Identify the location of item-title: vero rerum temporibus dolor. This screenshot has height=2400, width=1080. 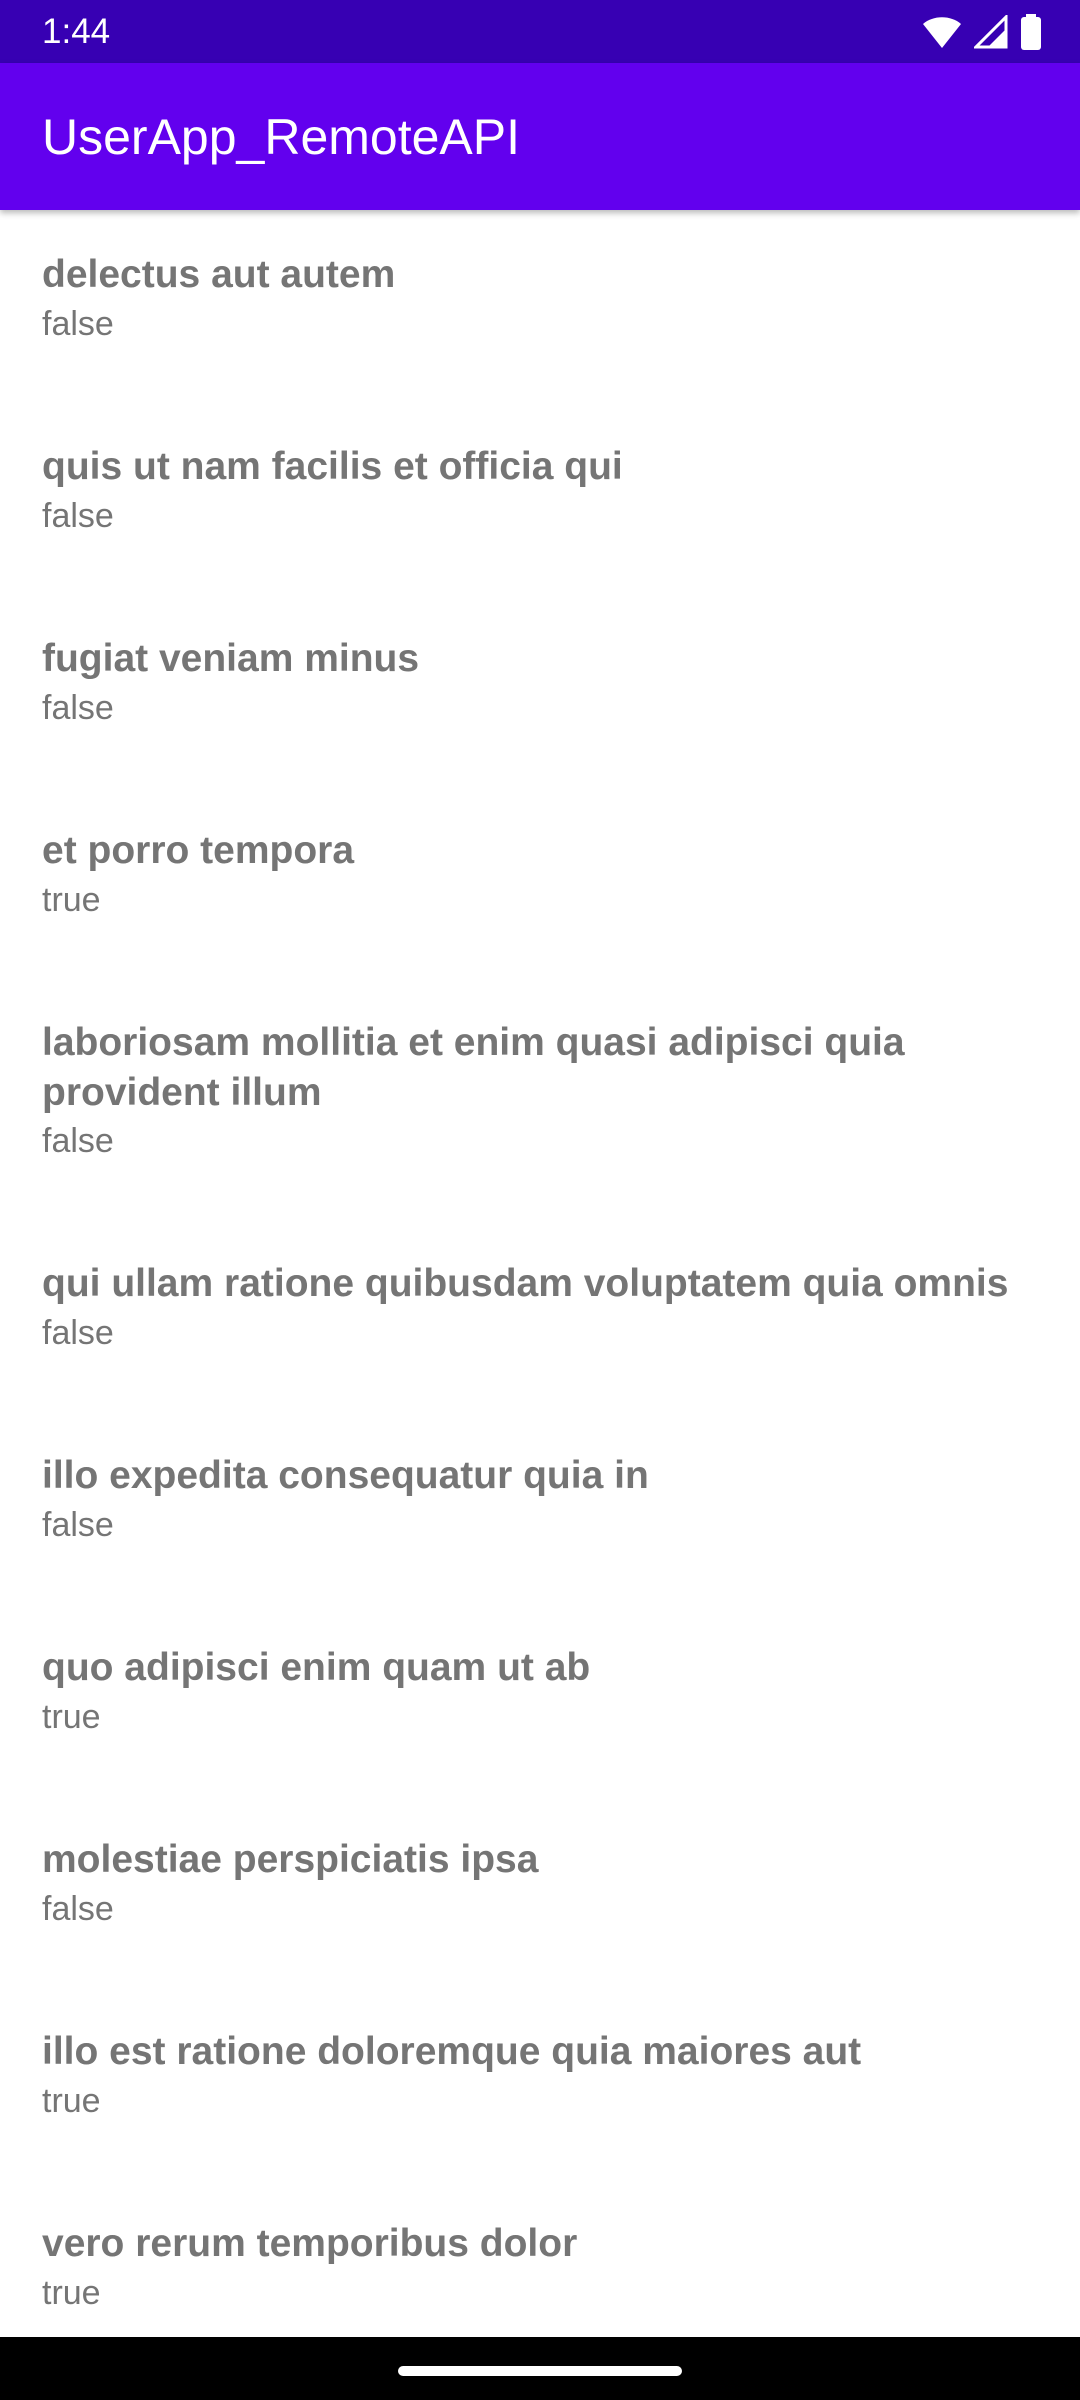
(310, 2243).